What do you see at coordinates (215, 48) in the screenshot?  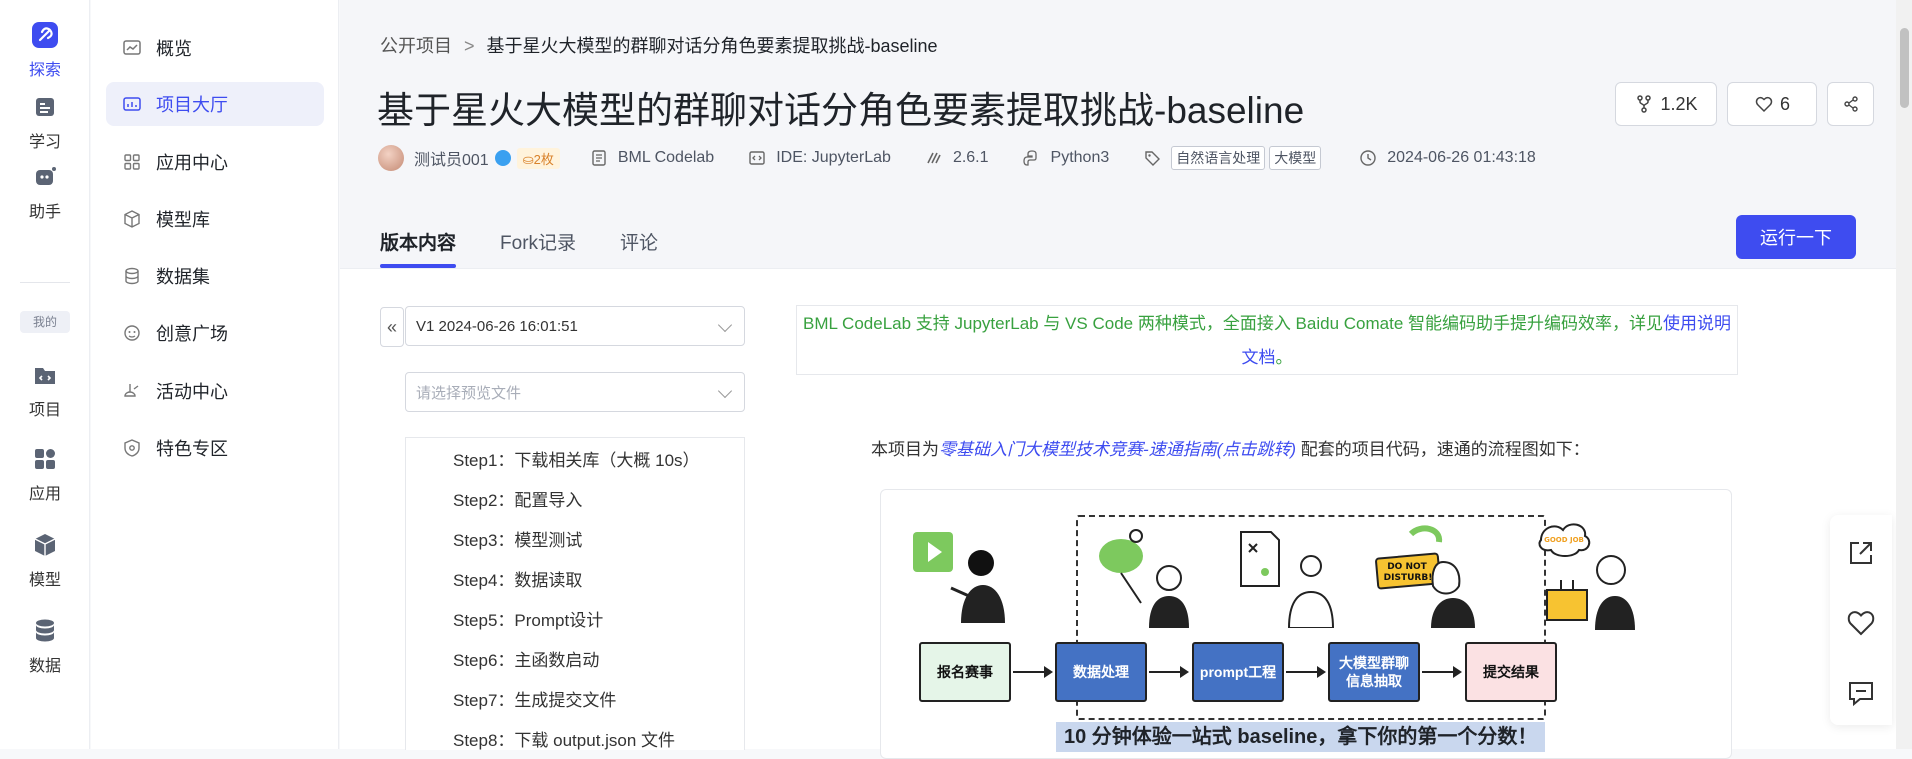 I see `sidebar-item-overview: 概览` at bounding box center [215, 48].